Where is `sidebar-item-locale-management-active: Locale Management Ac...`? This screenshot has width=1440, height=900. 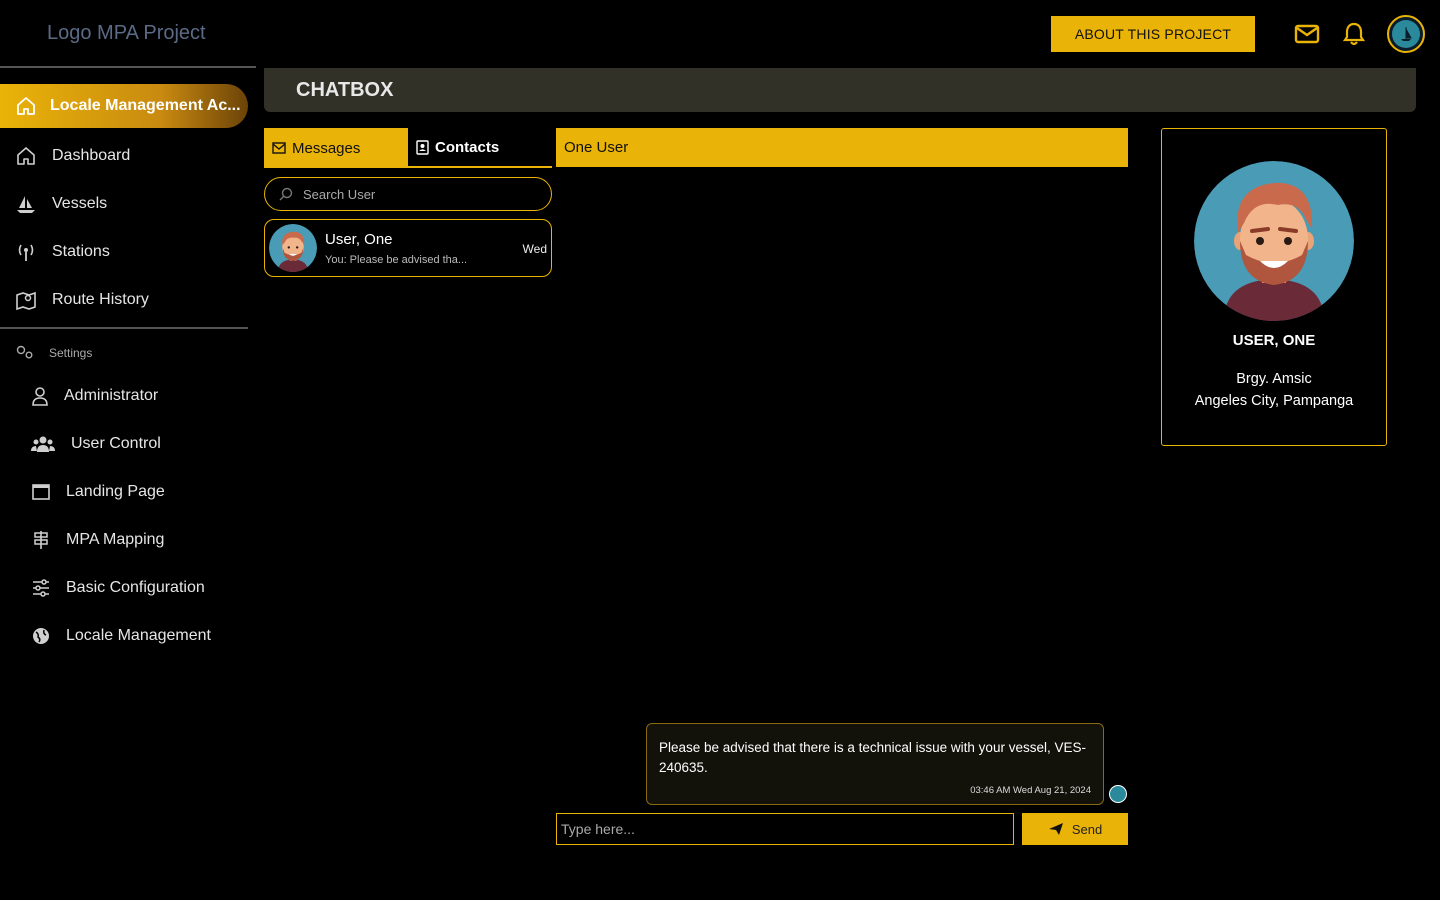
sidebar-item-locale-management-active: Locale Management Ac... is located at coordinates (124, 106).